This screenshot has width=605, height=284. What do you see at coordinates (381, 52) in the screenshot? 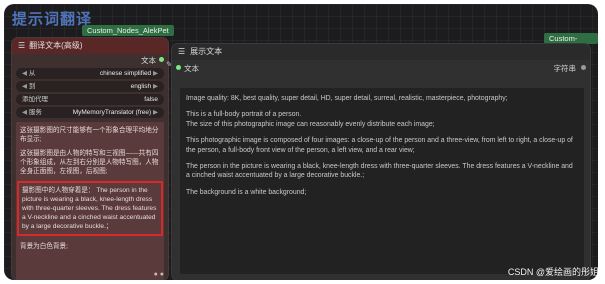
I see `node-header: ☰ 展示文本` at bounding box center [381, 52].